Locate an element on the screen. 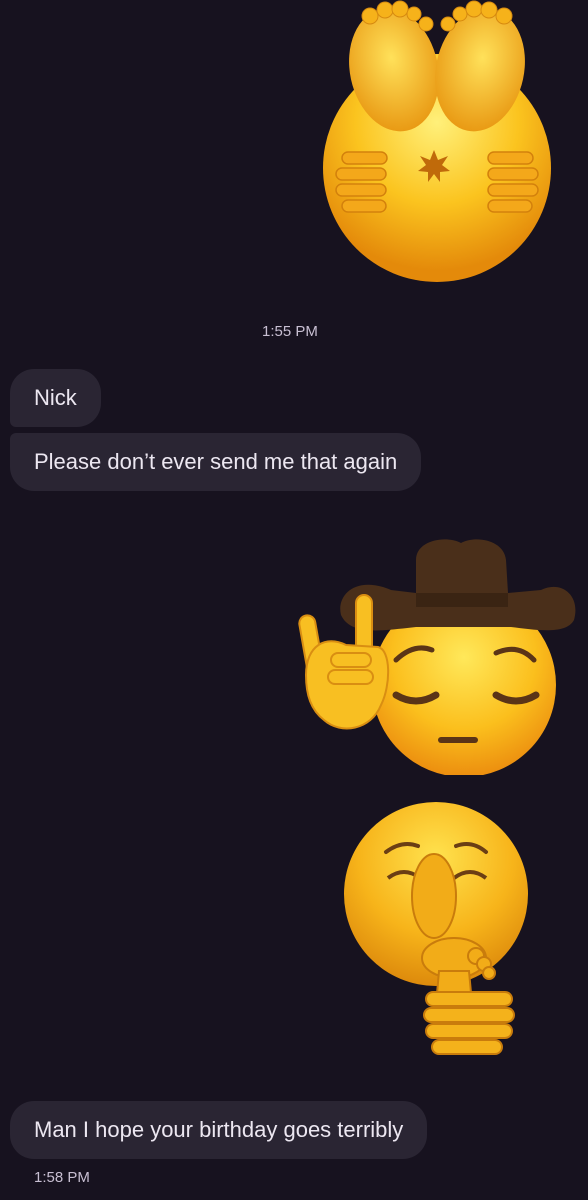  received-message-bubble: Man I hope your birthday goes terribly is located at coordinates (219, 1130).